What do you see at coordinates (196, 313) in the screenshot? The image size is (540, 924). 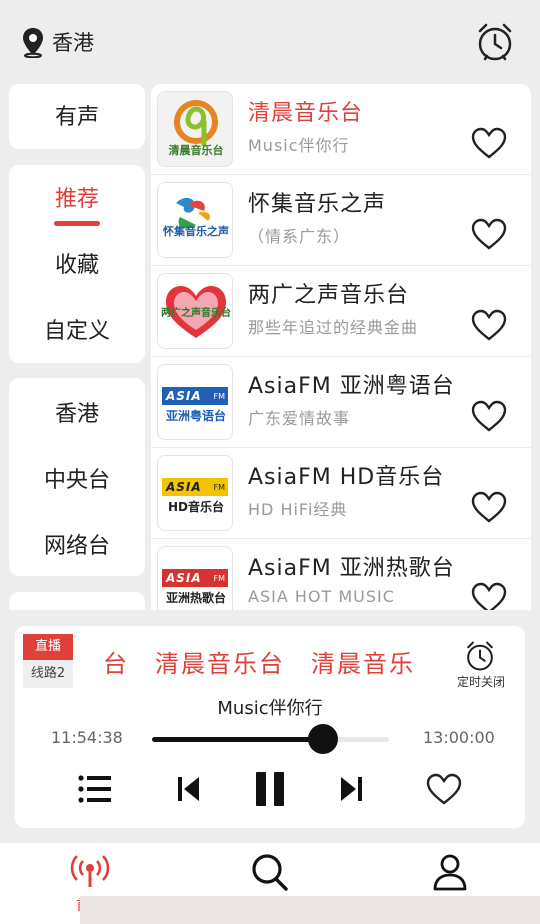 I see `station-logo-text: 两广之声音乐台` at bounding box center [196, 313].